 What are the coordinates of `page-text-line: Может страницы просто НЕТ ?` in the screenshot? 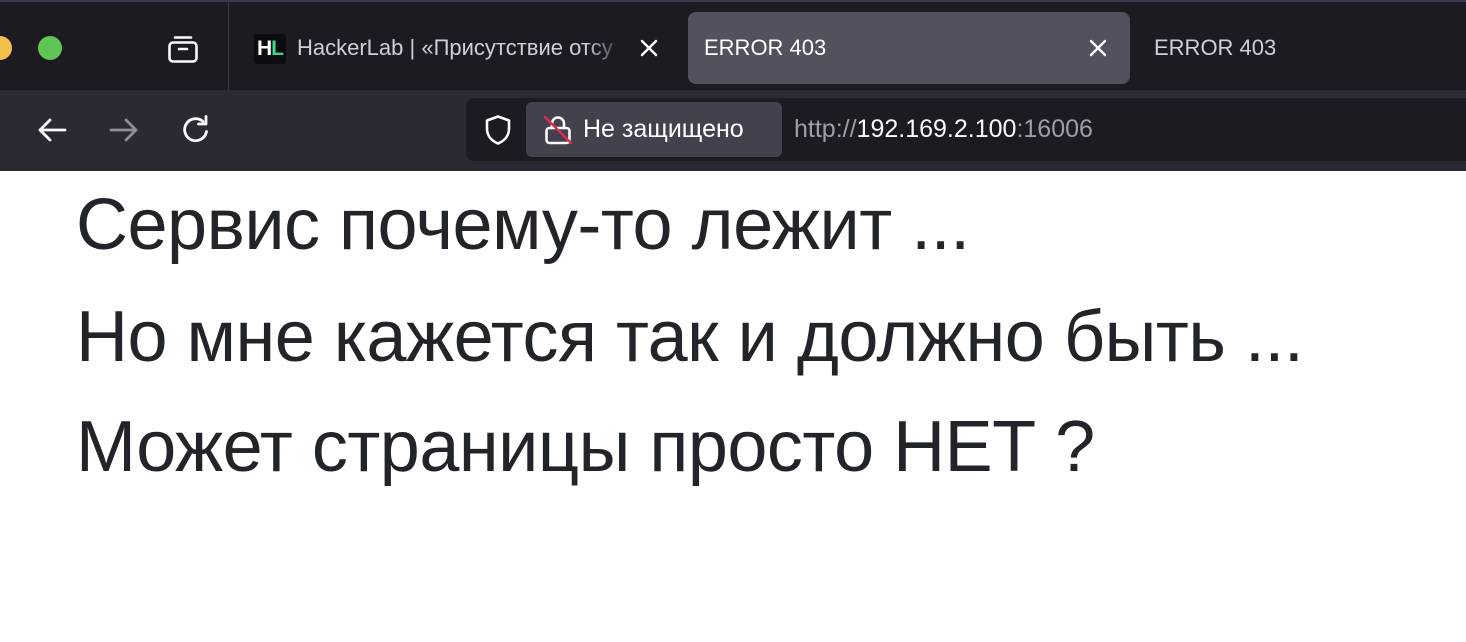 It's located at (585, 447).